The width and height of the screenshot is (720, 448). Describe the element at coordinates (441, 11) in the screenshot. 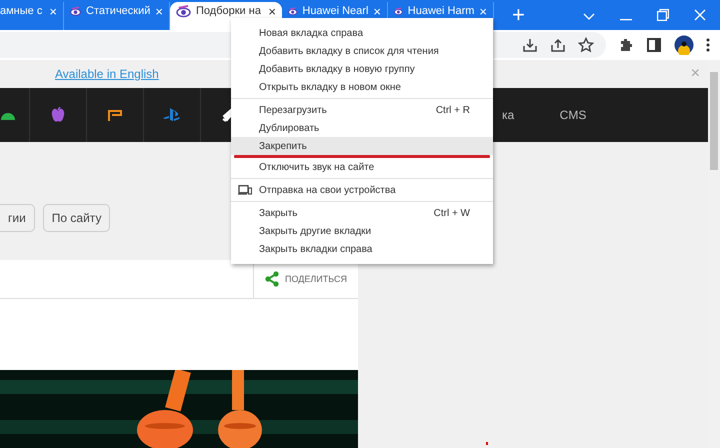

I see `tab-title: Huawei Harm` at that location.